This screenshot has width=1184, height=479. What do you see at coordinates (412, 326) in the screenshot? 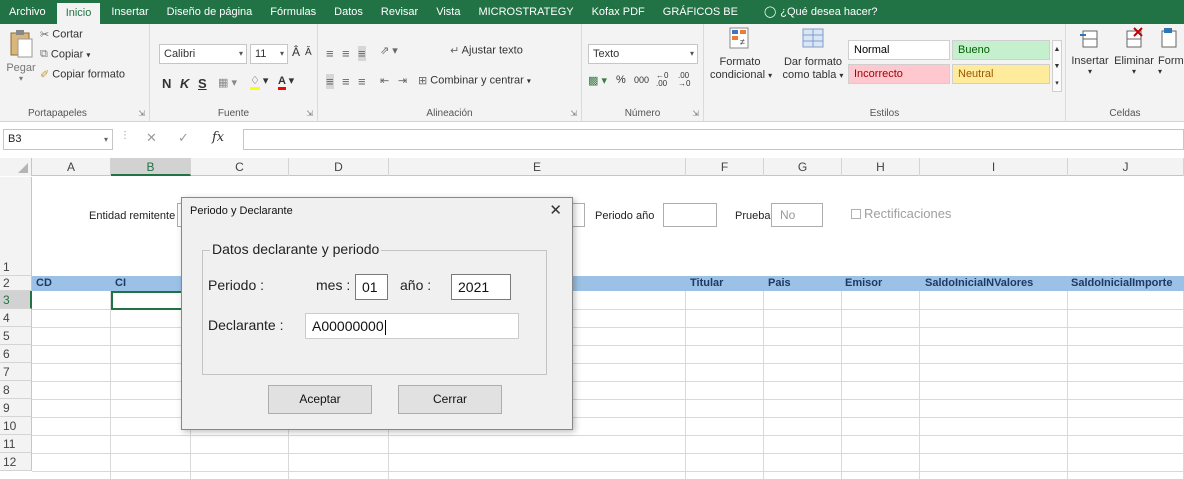
I see `declarante-input: A00000000` at bounding box center [412, 326].